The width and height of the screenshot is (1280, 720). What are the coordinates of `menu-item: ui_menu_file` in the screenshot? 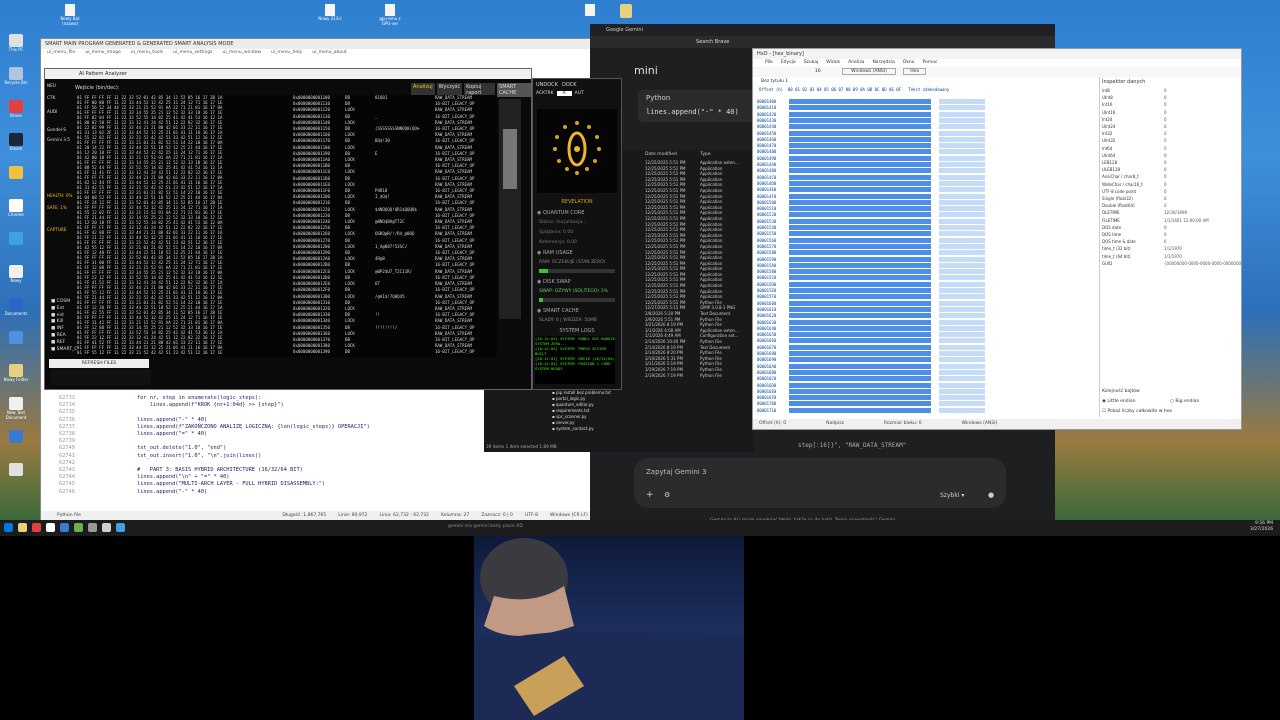 It's located at (61, 52).